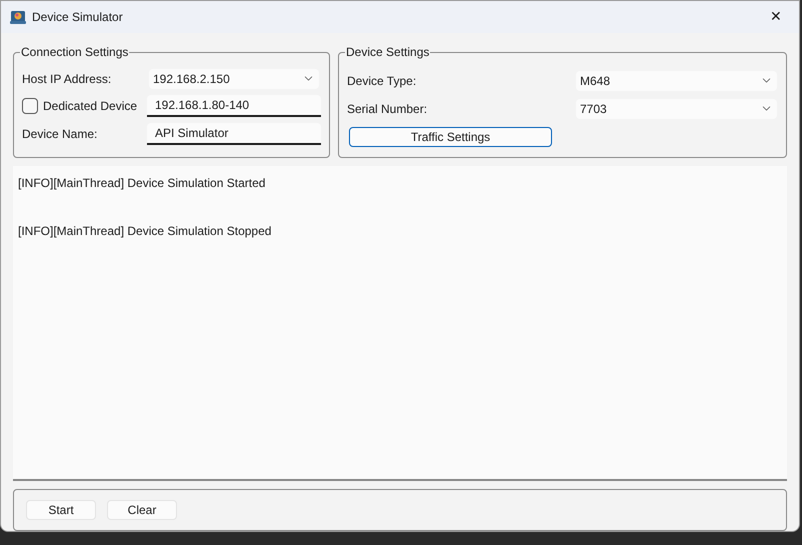 The image size is (802, 545). Describe the element at coordinates (676, 108) in the screenshot. I see `dropdown: 7703` at that location.